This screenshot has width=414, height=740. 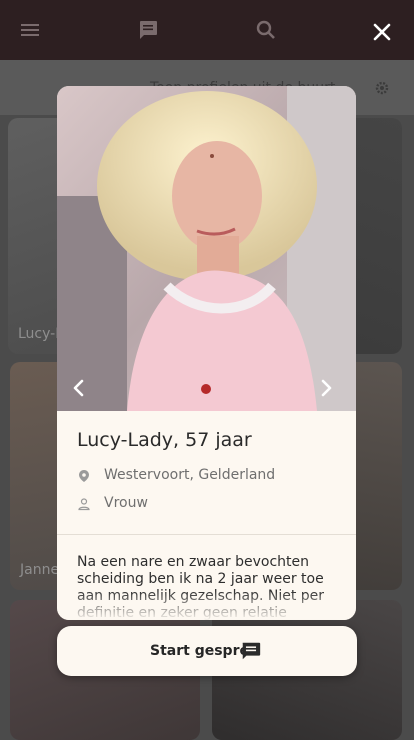 What do you see at coordinates (326, 388) in the screenshot?
I see `chevron-right-icon` at bounding box center [326, 388].